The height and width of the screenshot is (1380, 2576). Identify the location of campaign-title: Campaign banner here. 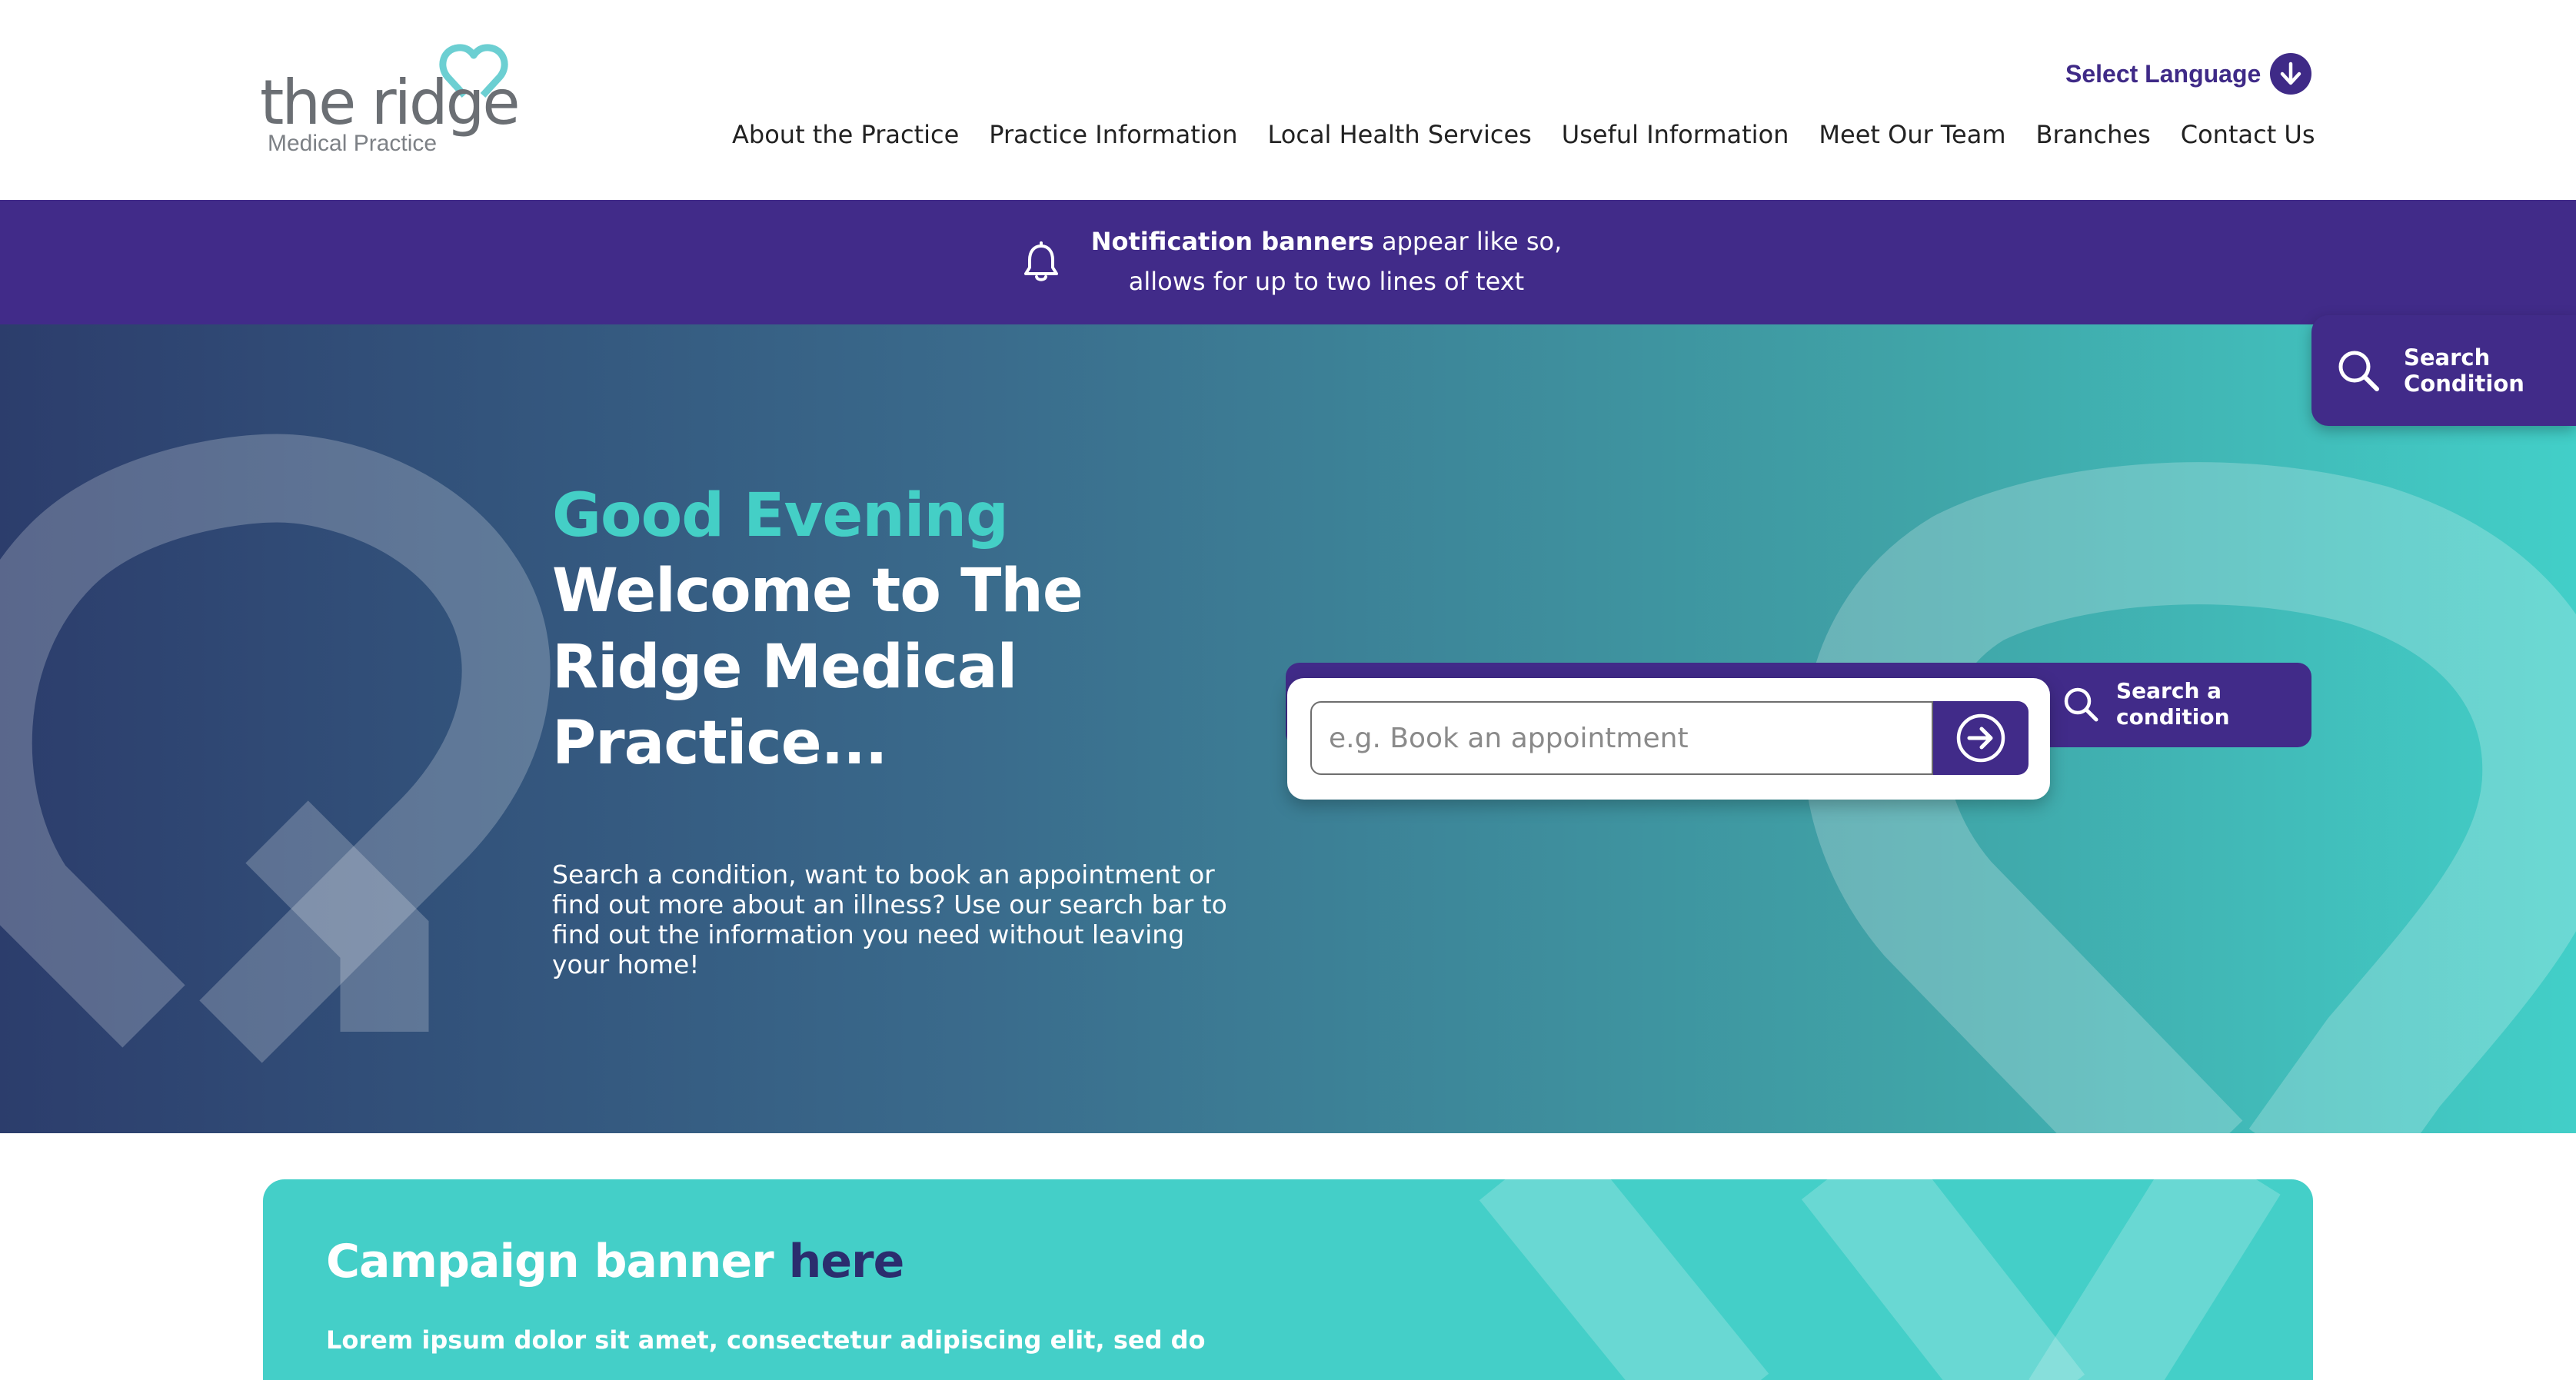
(615, 1262).